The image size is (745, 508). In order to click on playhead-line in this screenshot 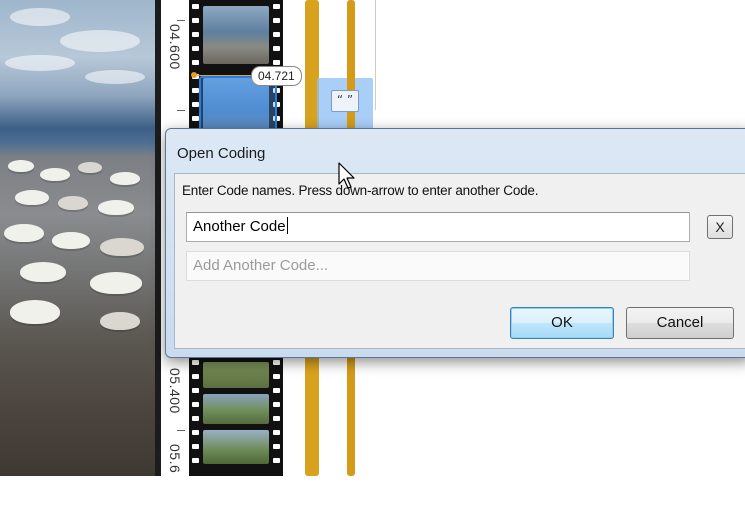, I will do `click(225, 75)`.